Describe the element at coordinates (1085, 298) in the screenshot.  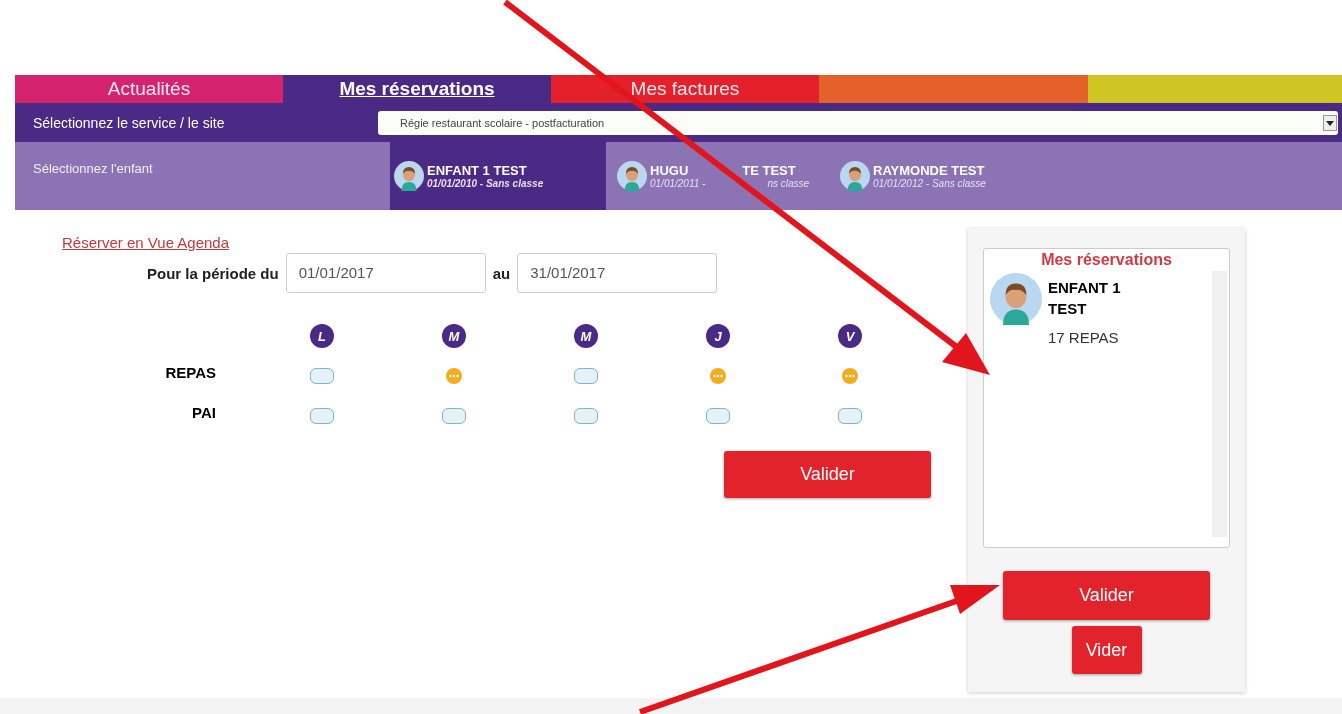
I see `summary-child-name: ENFANT 1 TEST` at that location.